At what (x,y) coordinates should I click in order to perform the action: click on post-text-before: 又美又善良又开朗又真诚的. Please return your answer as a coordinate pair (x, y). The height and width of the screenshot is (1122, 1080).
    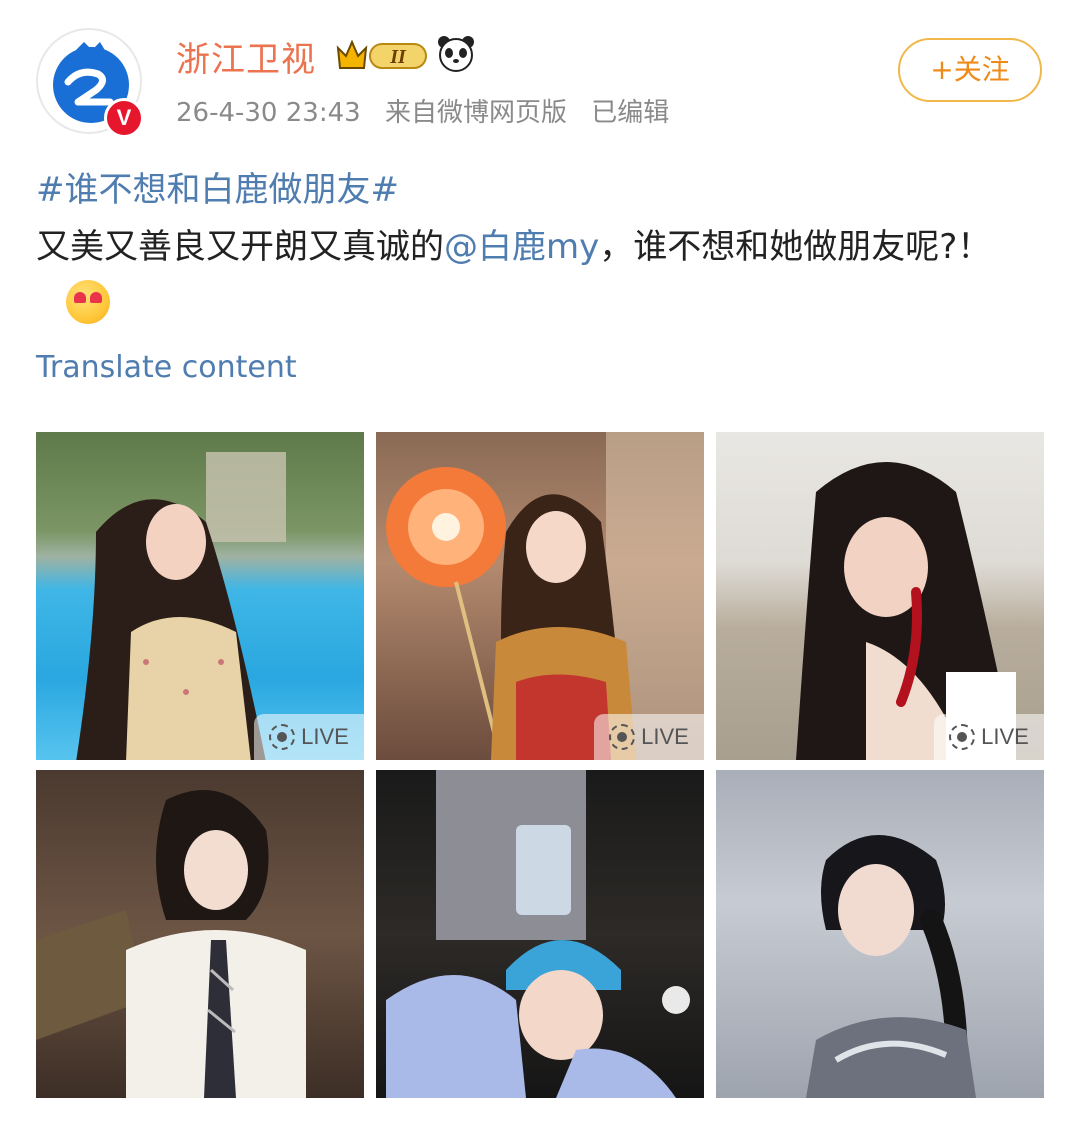
    Looking at the image, I should click on (240, 247).